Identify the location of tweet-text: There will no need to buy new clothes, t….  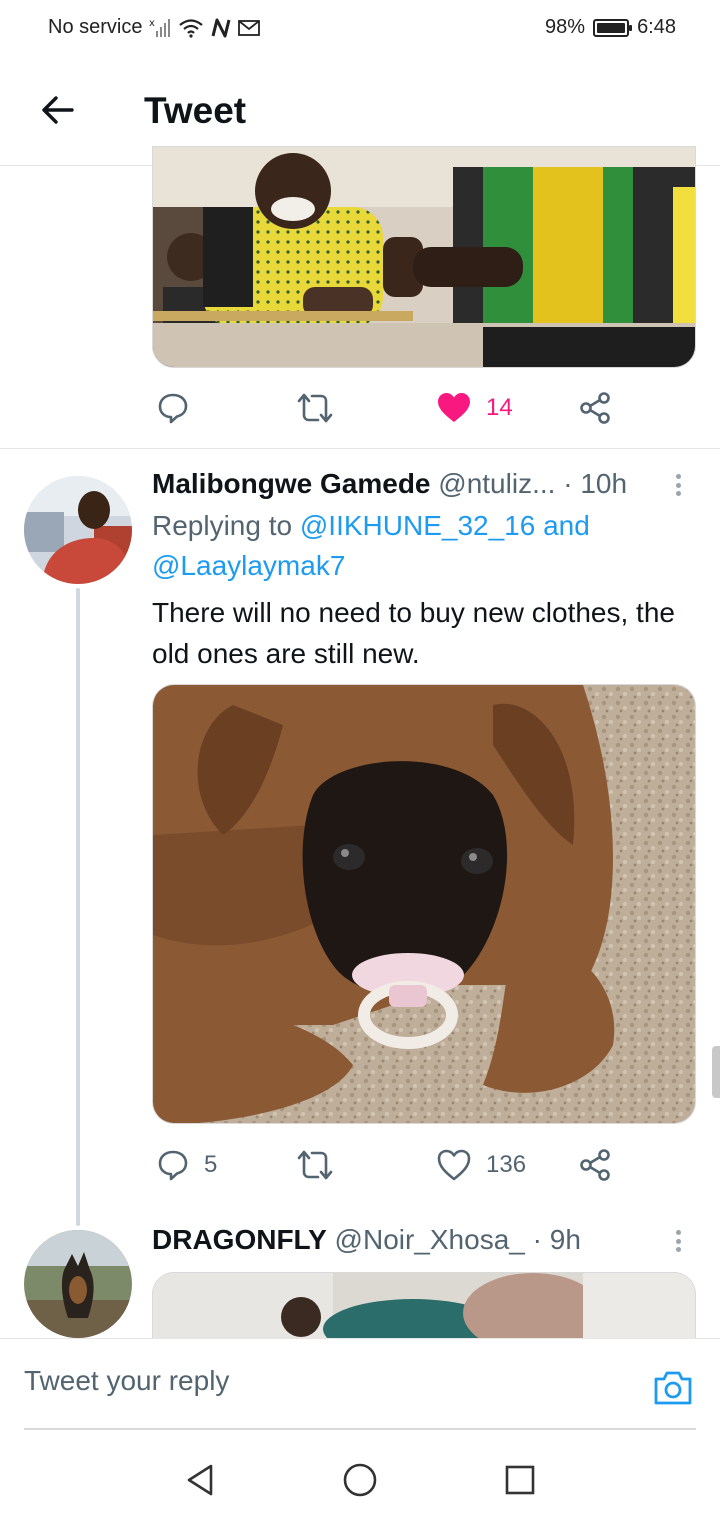
(413, 633).